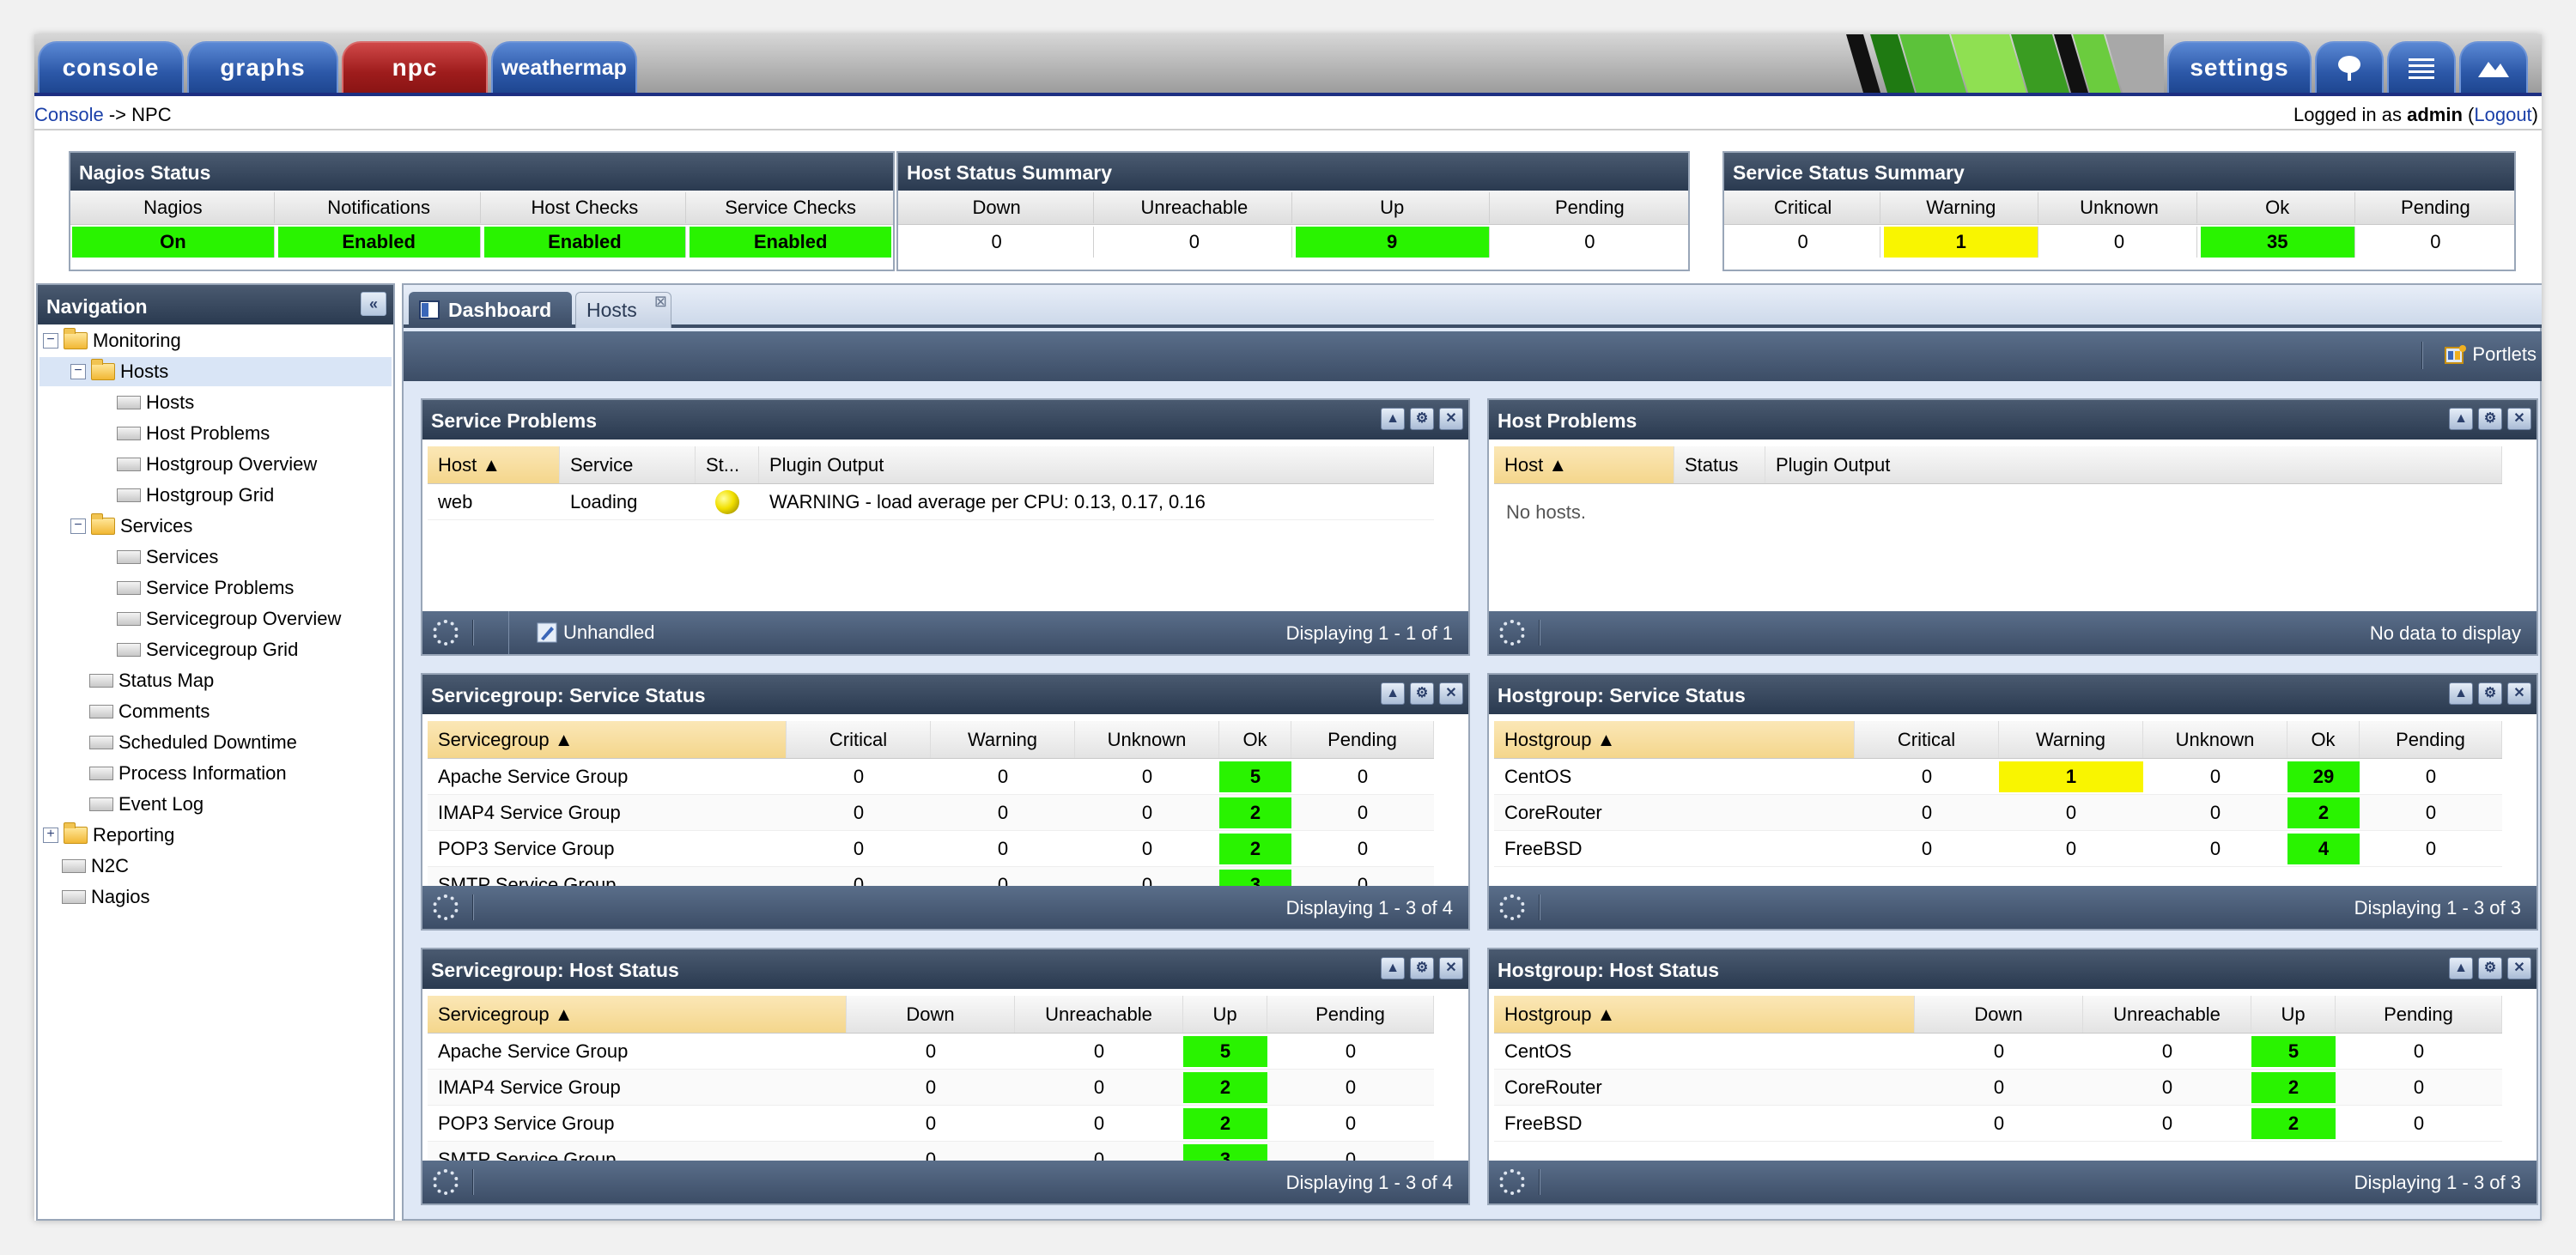 This screenshot has height=1255, width=2576. Describe the element at coordinates (931, 849) in the screenshot. I see `table-row: POP3 Service Group 0 0 0 2 0` at that location.